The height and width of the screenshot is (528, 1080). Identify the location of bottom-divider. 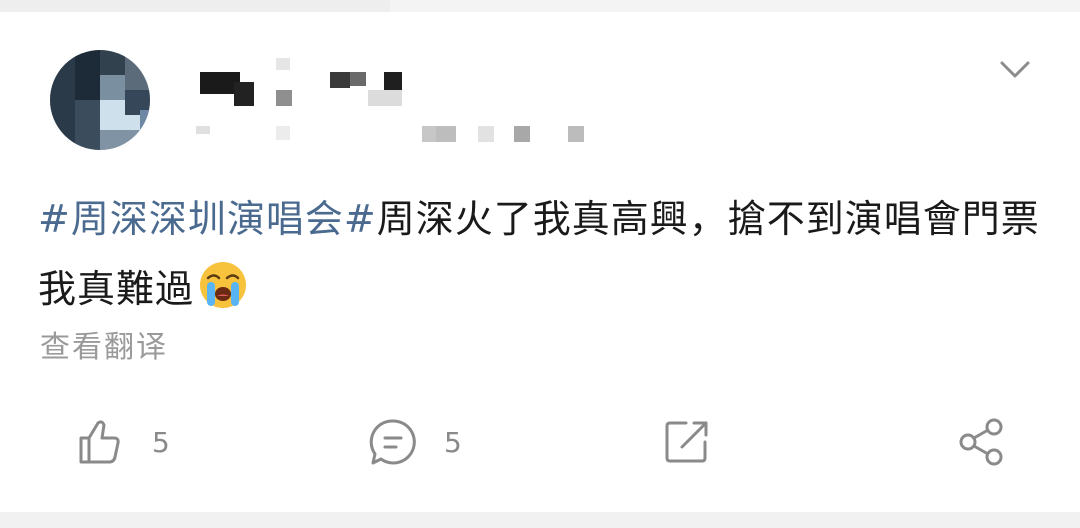
(540, 520).